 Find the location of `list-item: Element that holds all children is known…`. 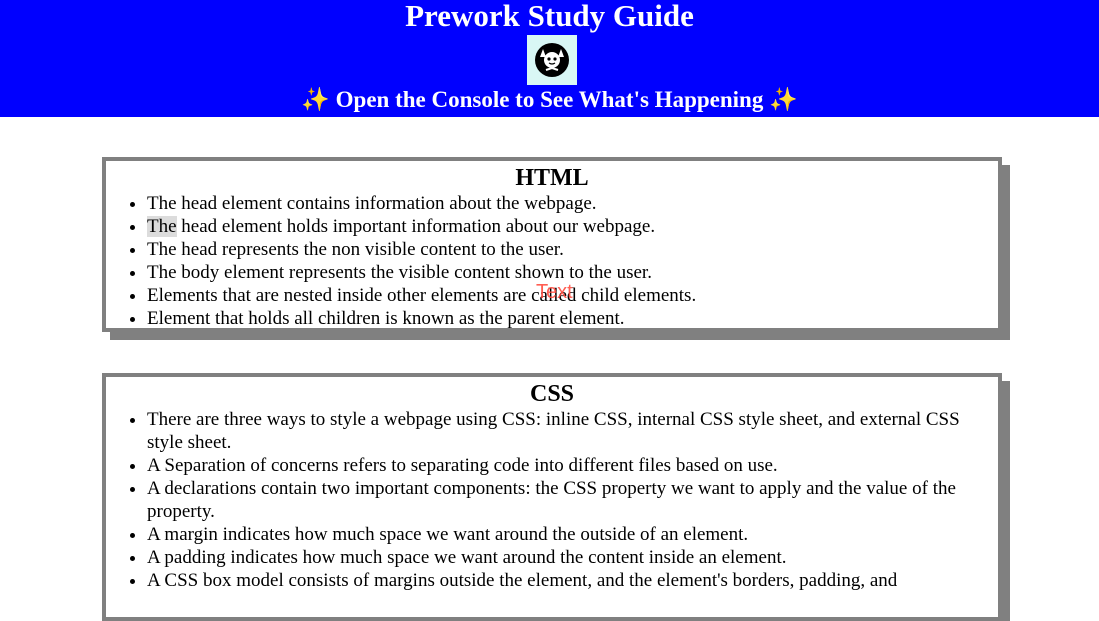

list-item: Element that holds all children is known… is located at coordinates (572, 318).